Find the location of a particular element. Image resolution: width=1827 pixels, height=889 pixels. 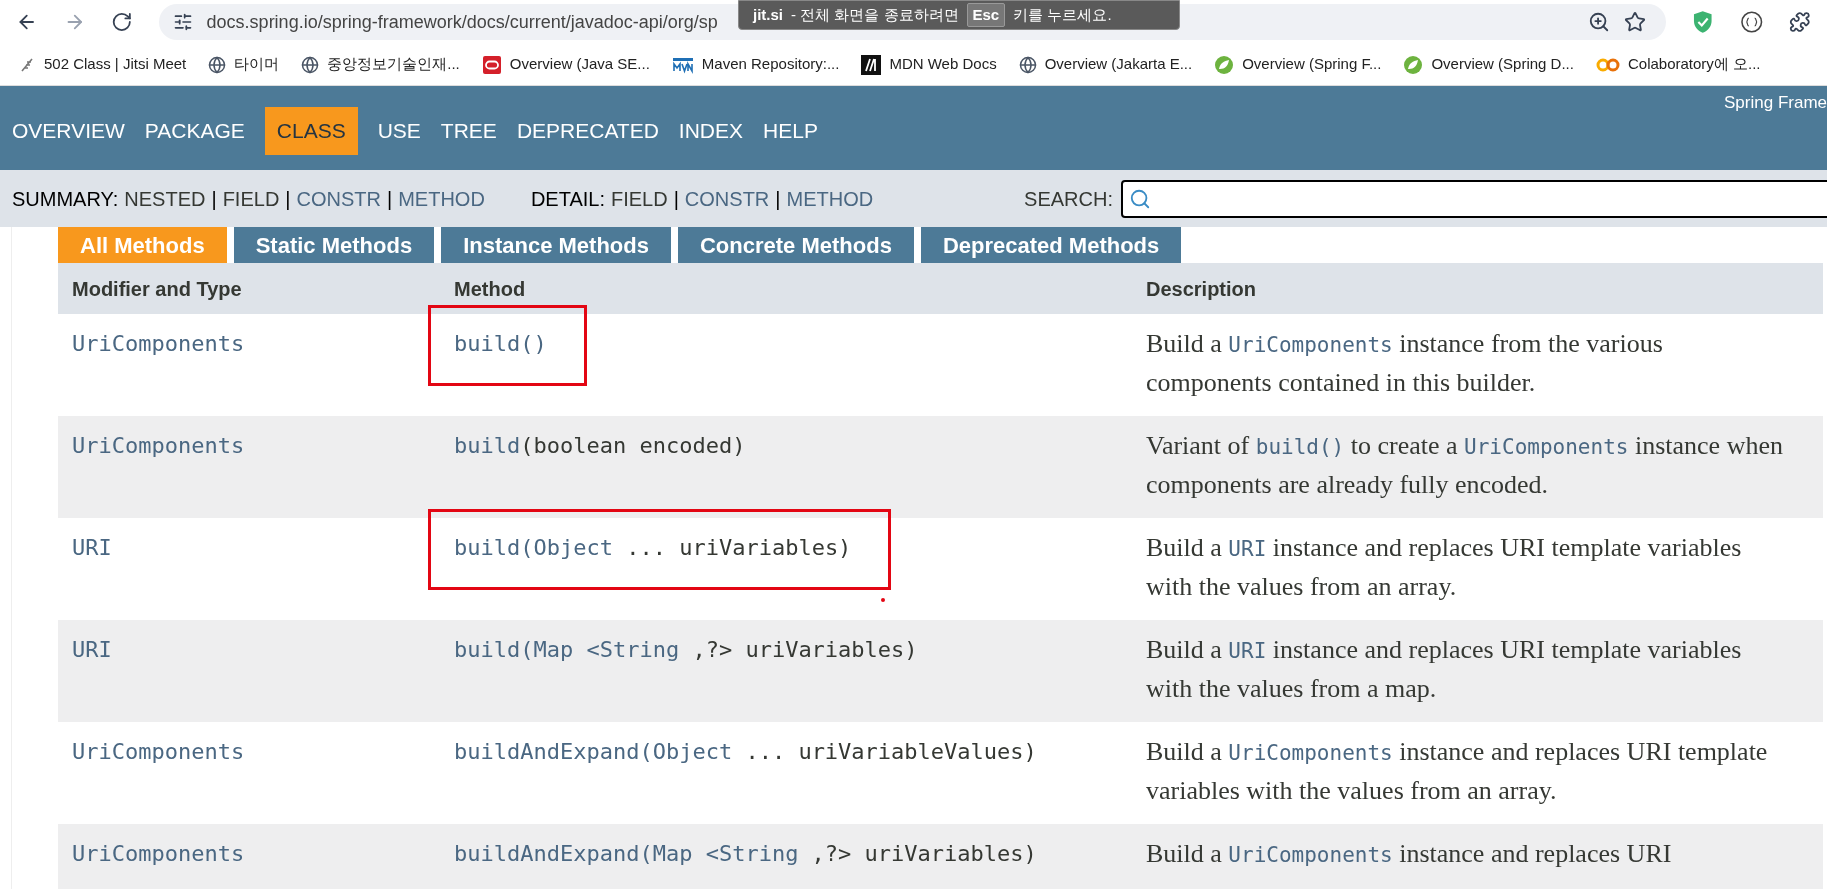

method-description: Variant of build() to create a UriComponents instance when components are already fully encoded. is located at coordinates (1465, 465).